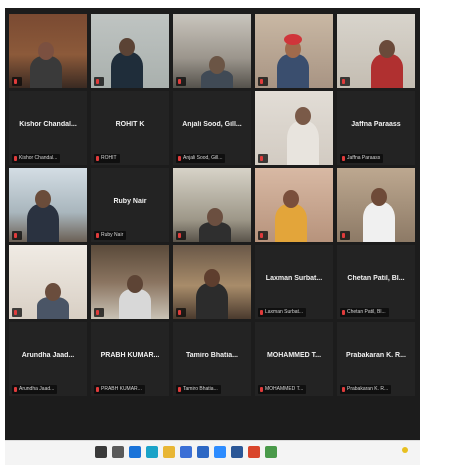 The width and height of the screenshot is (463, 468). Describe the element at coordinates (237, 452) in the screenshot. I see `word-icon` at that location.